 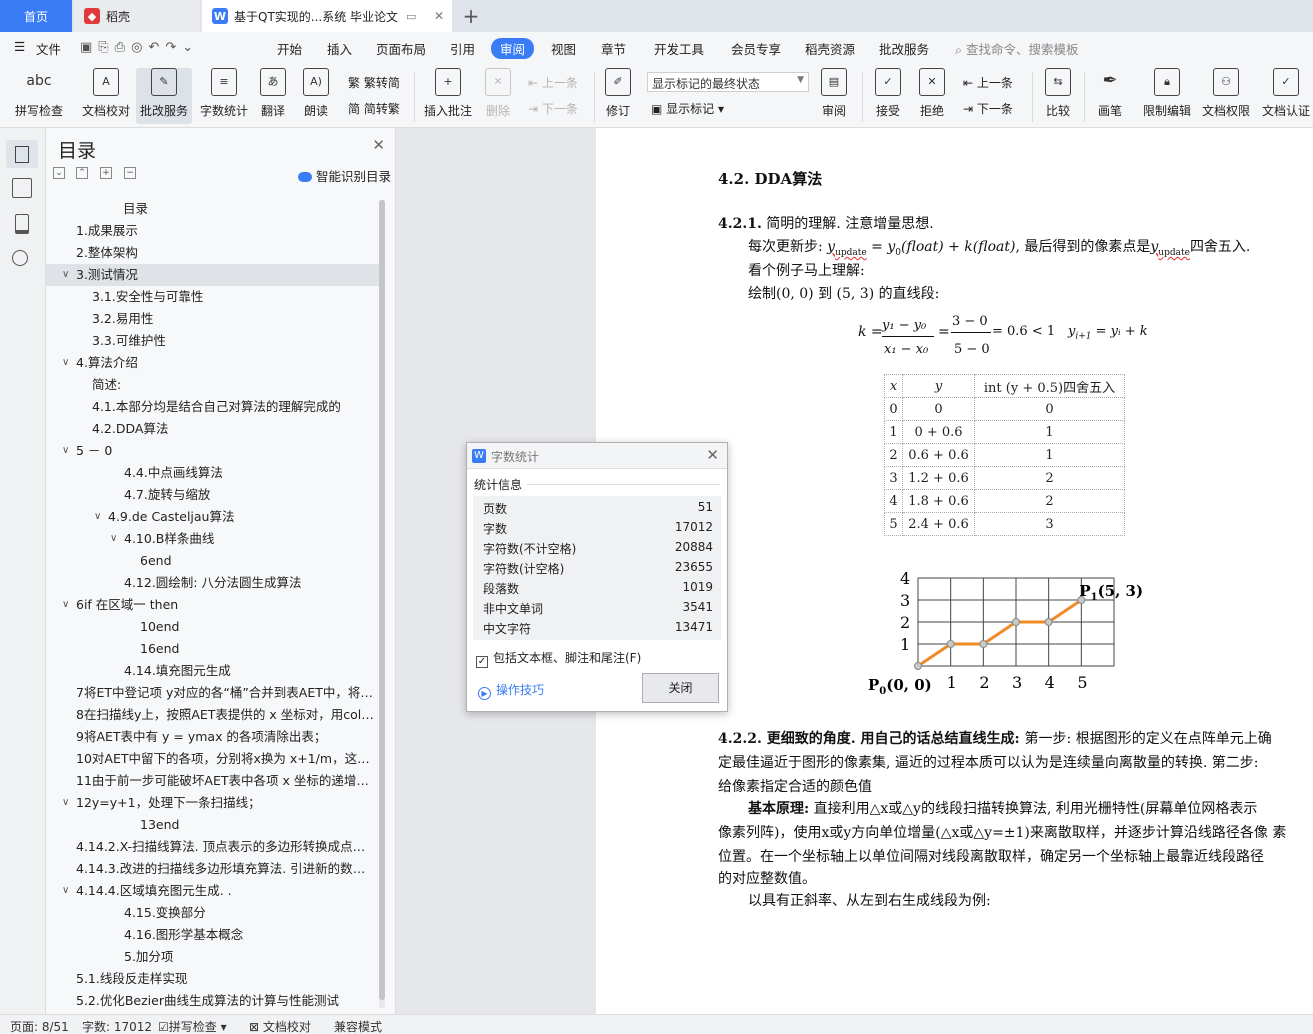 I want to click on toc-item: 4.1.本部分均是结合自己对算法的理解完成的, so click(x=214, y=407).